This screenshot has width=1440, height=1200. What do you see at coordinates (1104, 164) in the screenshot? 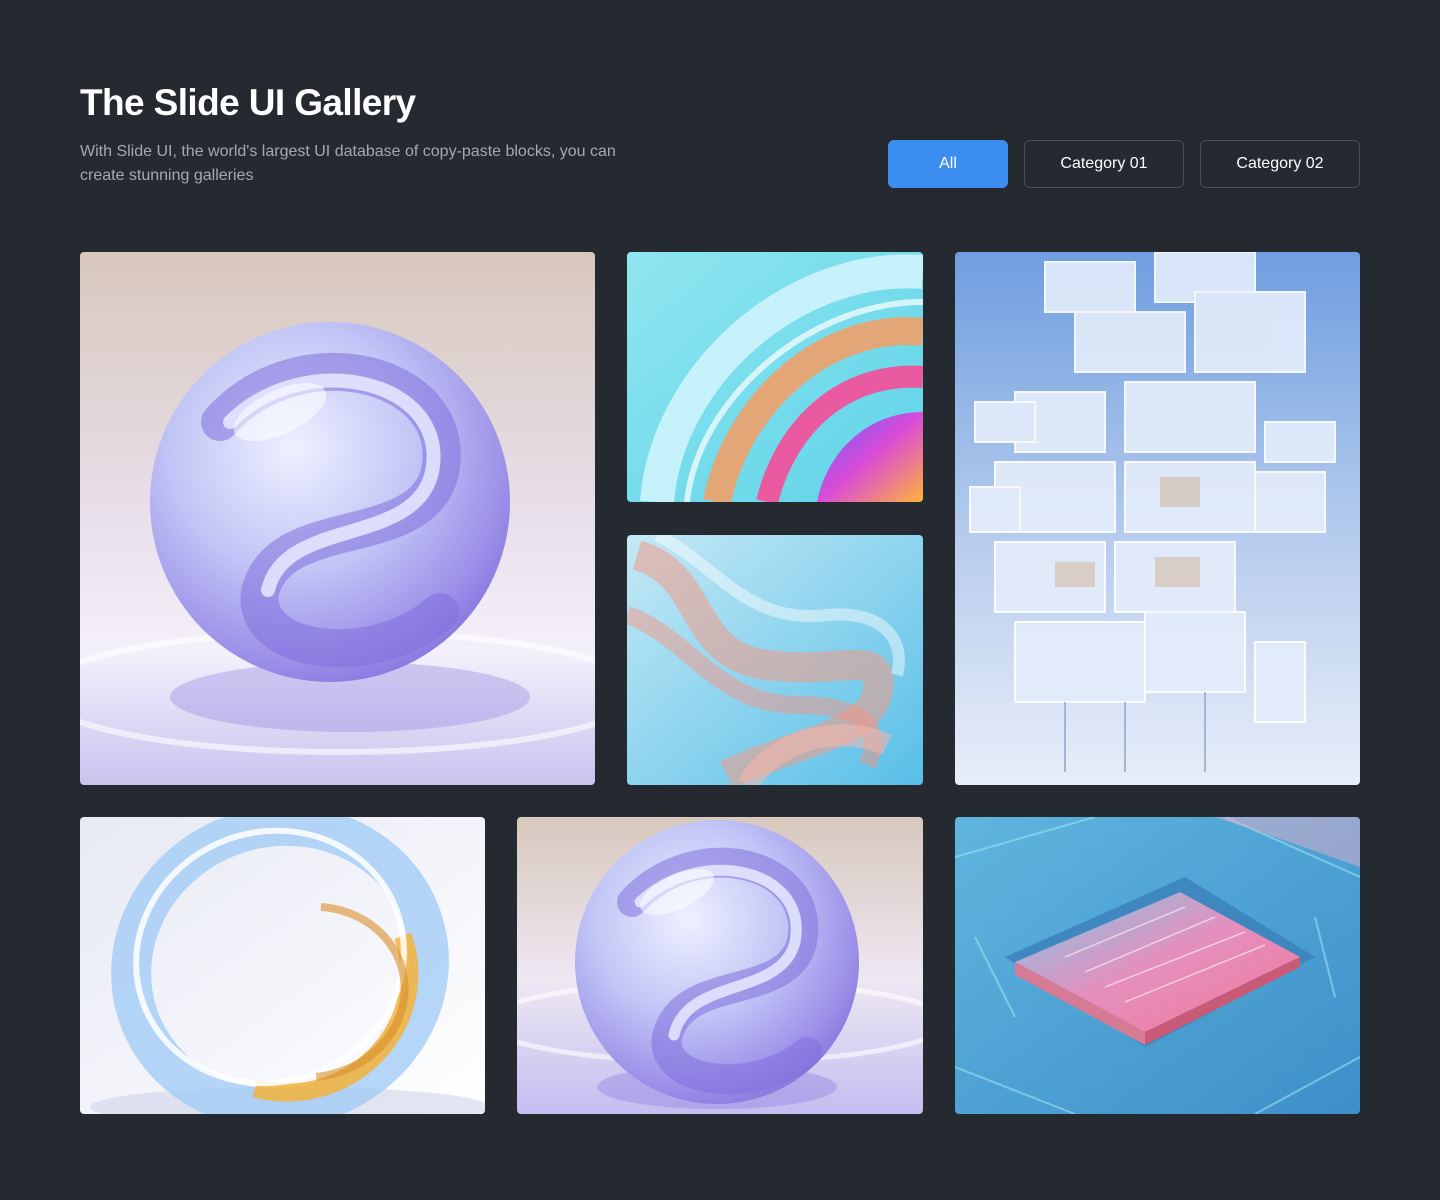
I see `filter-category-01-button: Category 01` at bounding box center [1104, 164].